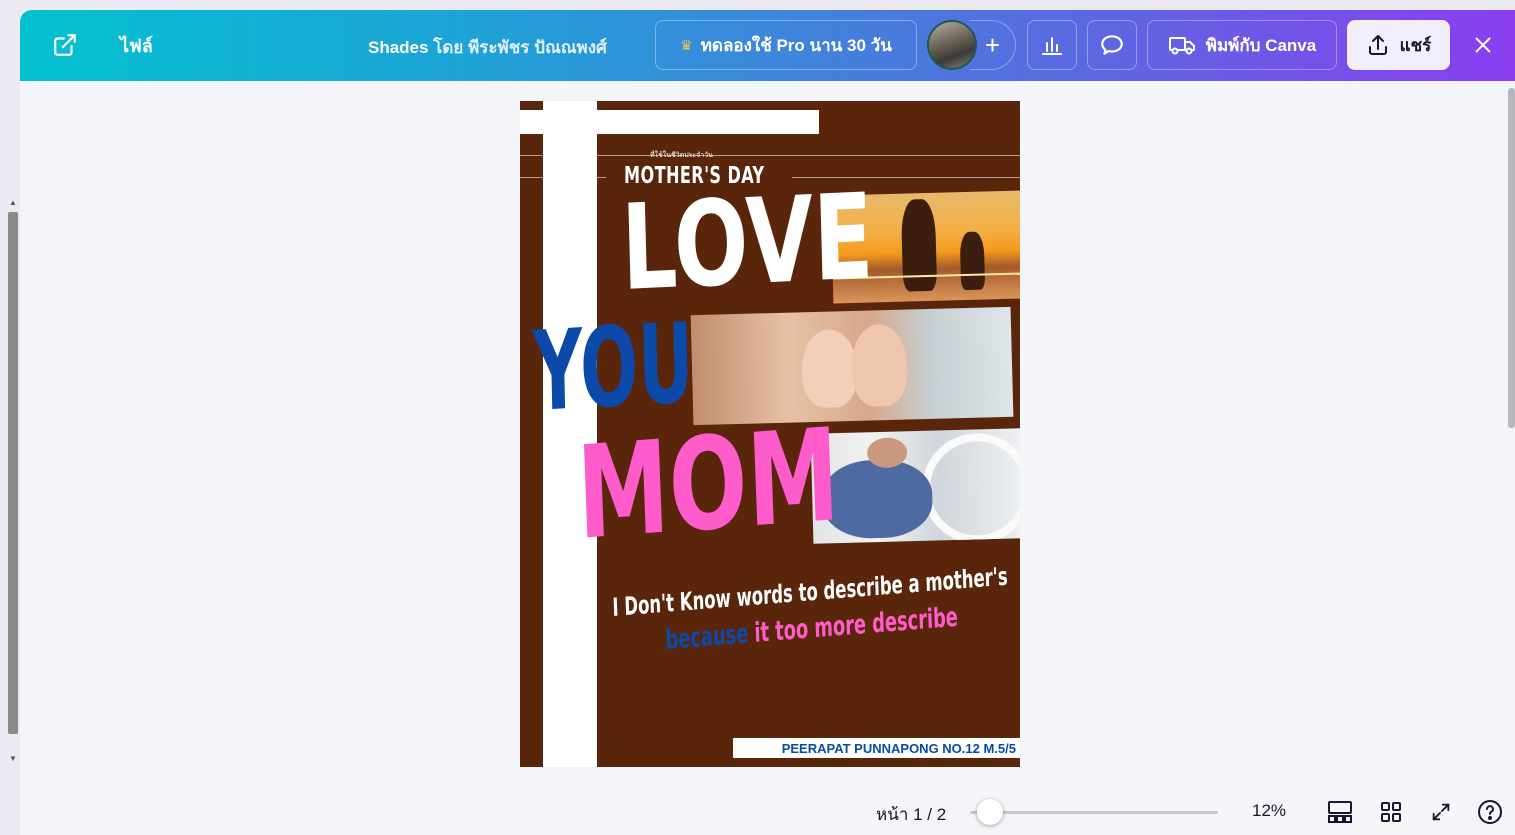  I want to click on close-button, so click(1483, 45).